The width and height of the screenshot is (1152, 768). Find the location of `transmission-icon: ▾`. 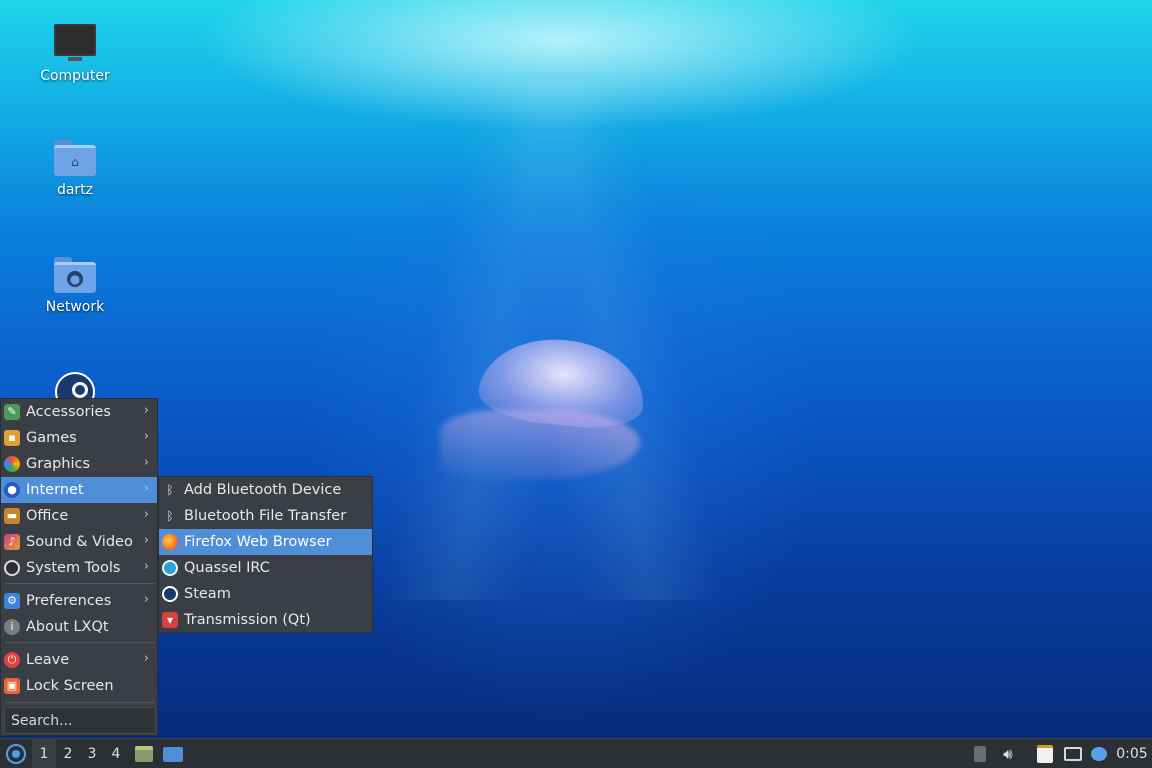

transmission-icon: ▾ is located at coordinates (170, 620).